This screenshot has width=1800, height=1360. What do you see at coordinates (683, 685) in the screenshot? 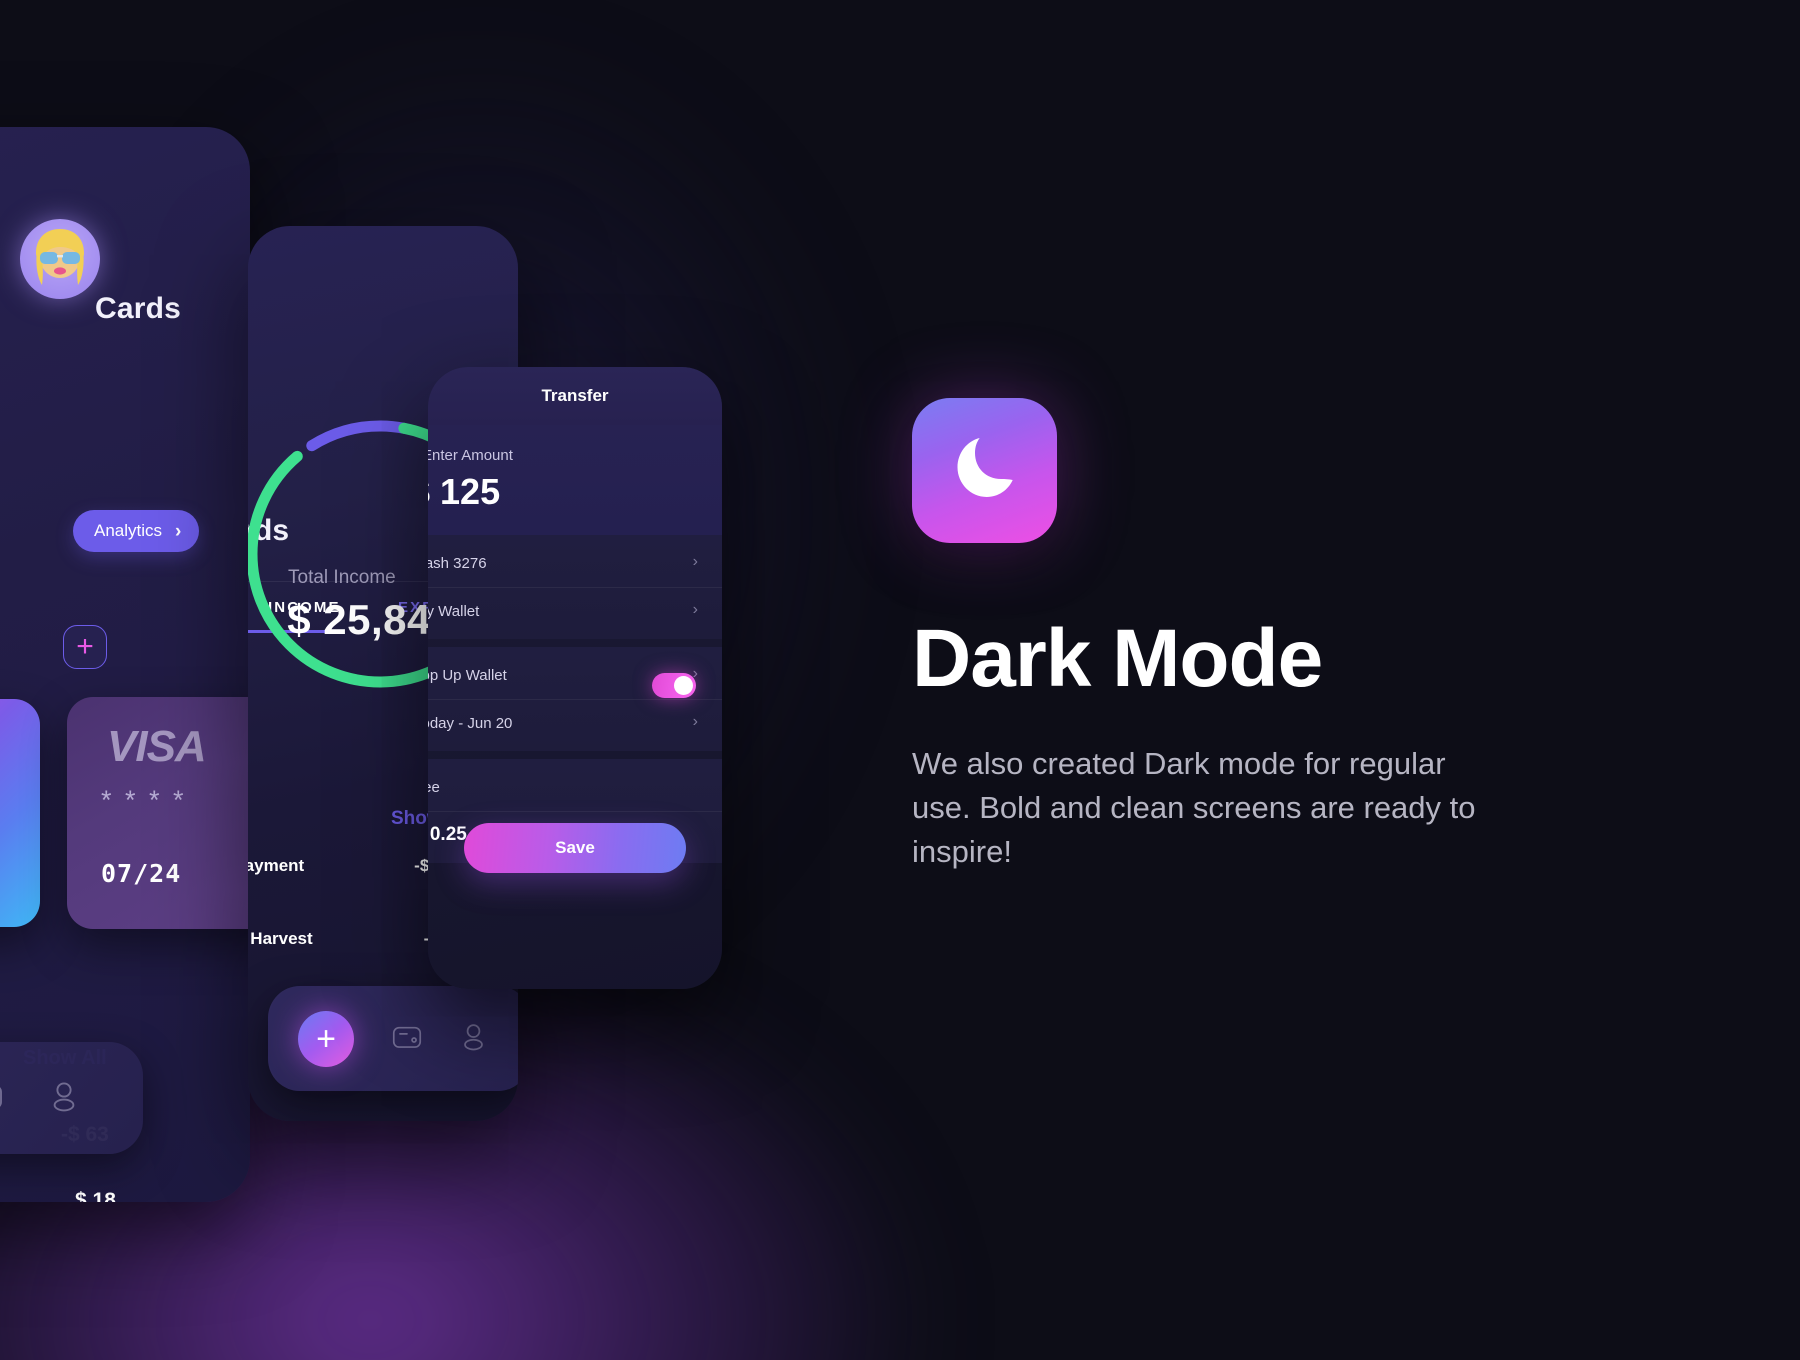
I see `toggle-knob` at bounding box center [683, 685].